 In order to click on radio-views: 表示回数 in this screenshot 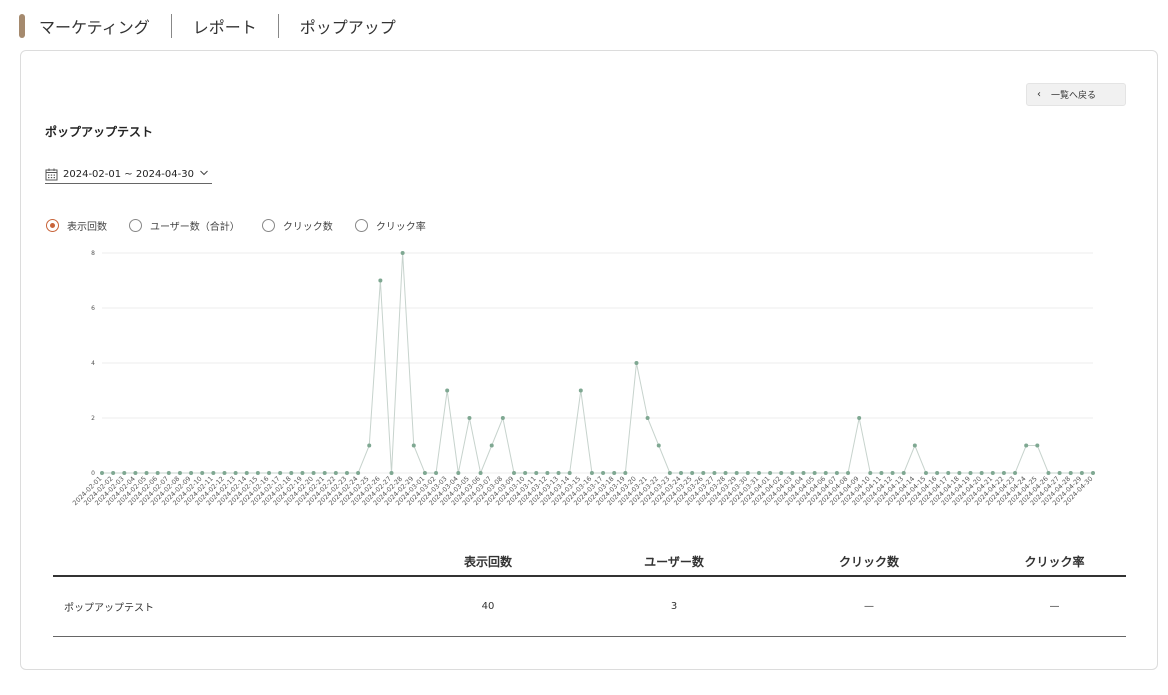, I will do `click(76, 225)`.